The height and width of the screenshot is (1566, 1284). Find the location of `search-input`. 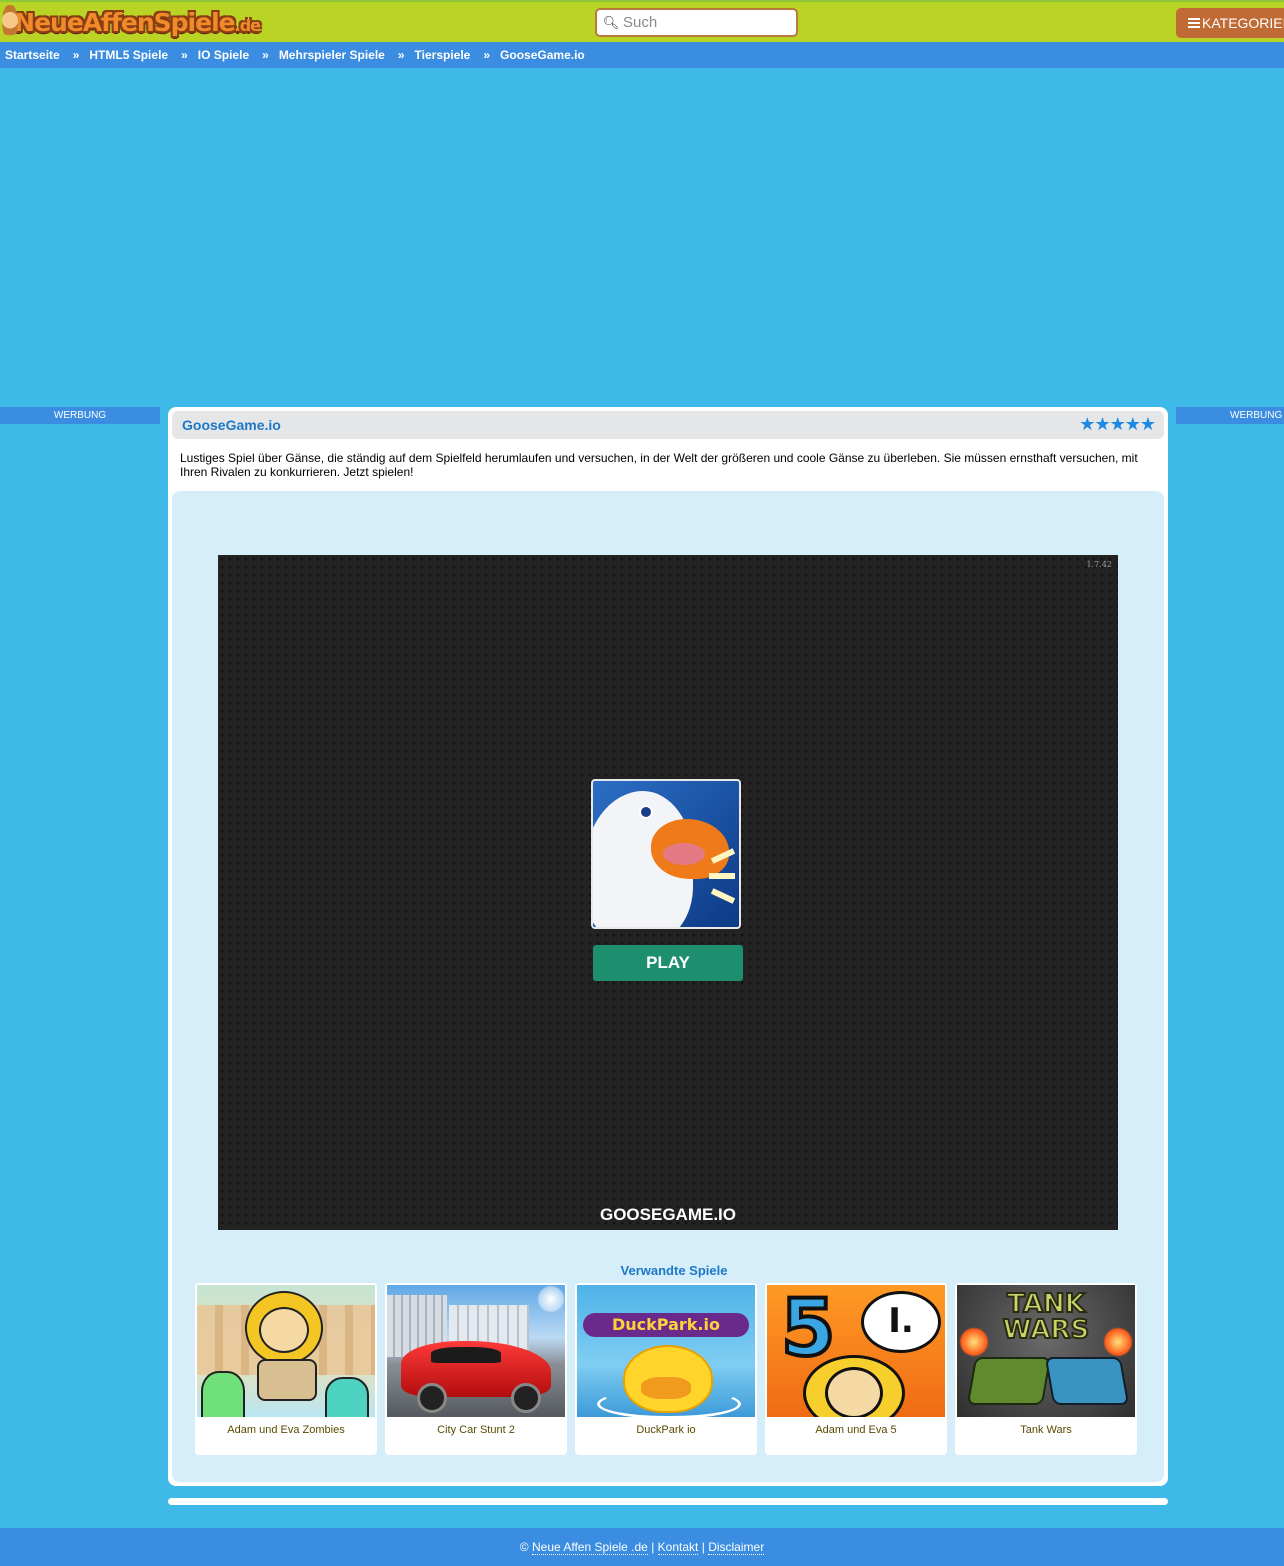

search-input is located at coordinates (702, 22).